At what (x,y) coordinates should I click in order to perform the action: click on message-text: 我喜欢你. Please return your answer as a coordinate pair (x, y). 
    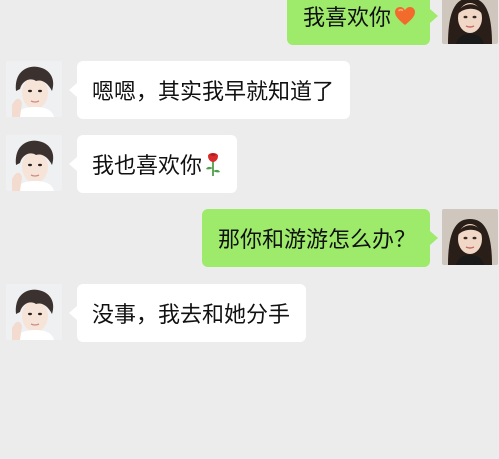
    Looking at the image, I should click on (346, 18).